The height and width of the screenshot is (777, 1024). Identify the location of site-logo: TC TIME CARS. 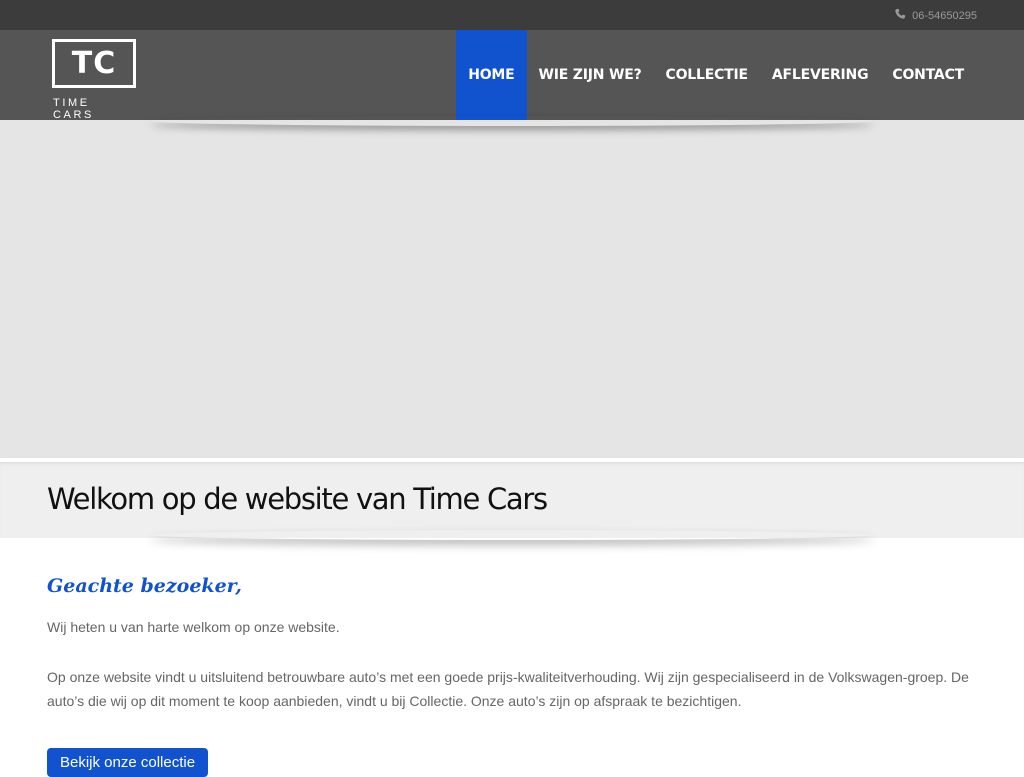
(94, 80).